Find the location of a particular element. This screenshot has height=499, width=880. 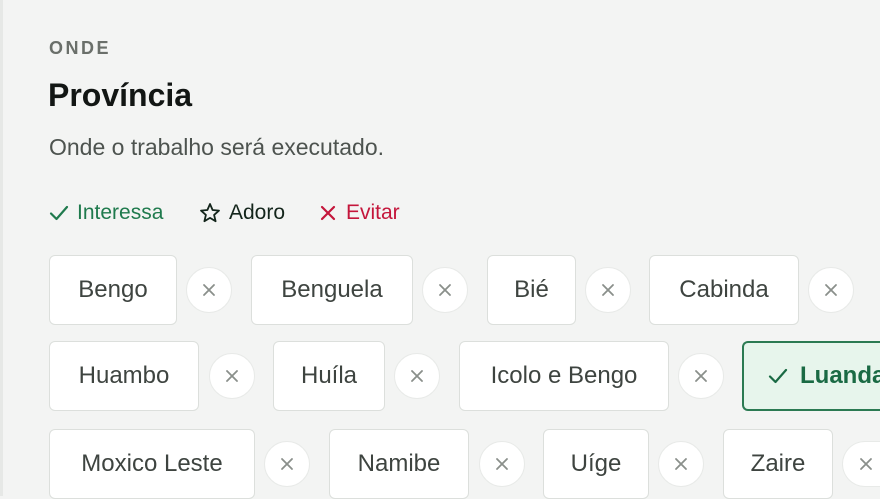

province-chip-cabinda: Cabinda is located at coordinates (724, 290).